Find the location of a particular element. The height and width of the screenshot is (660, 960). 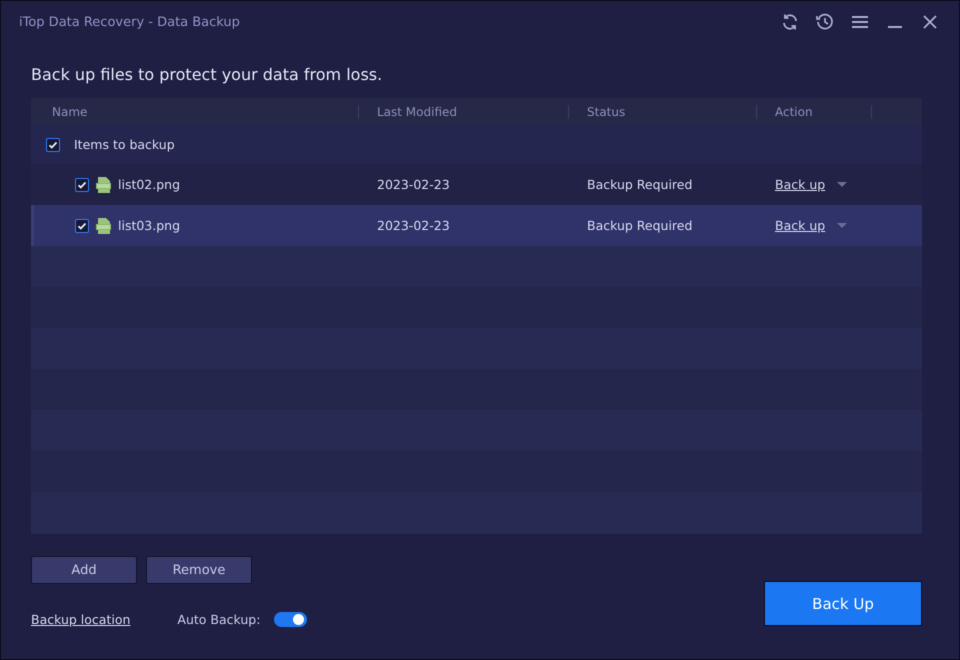

window-title: iTop Data Recovery - Data Backup is located at coordinates (130, 22).